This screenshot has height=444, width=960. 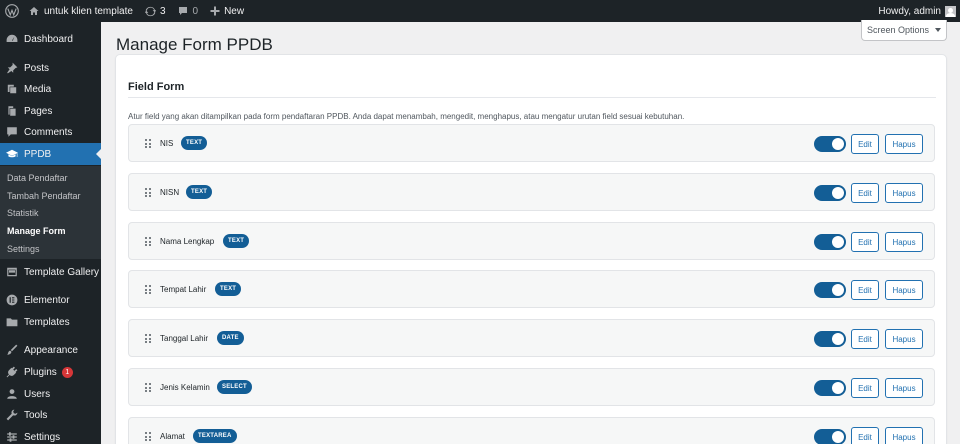 I want to click on updates-icon, so click(x=150, y=11).